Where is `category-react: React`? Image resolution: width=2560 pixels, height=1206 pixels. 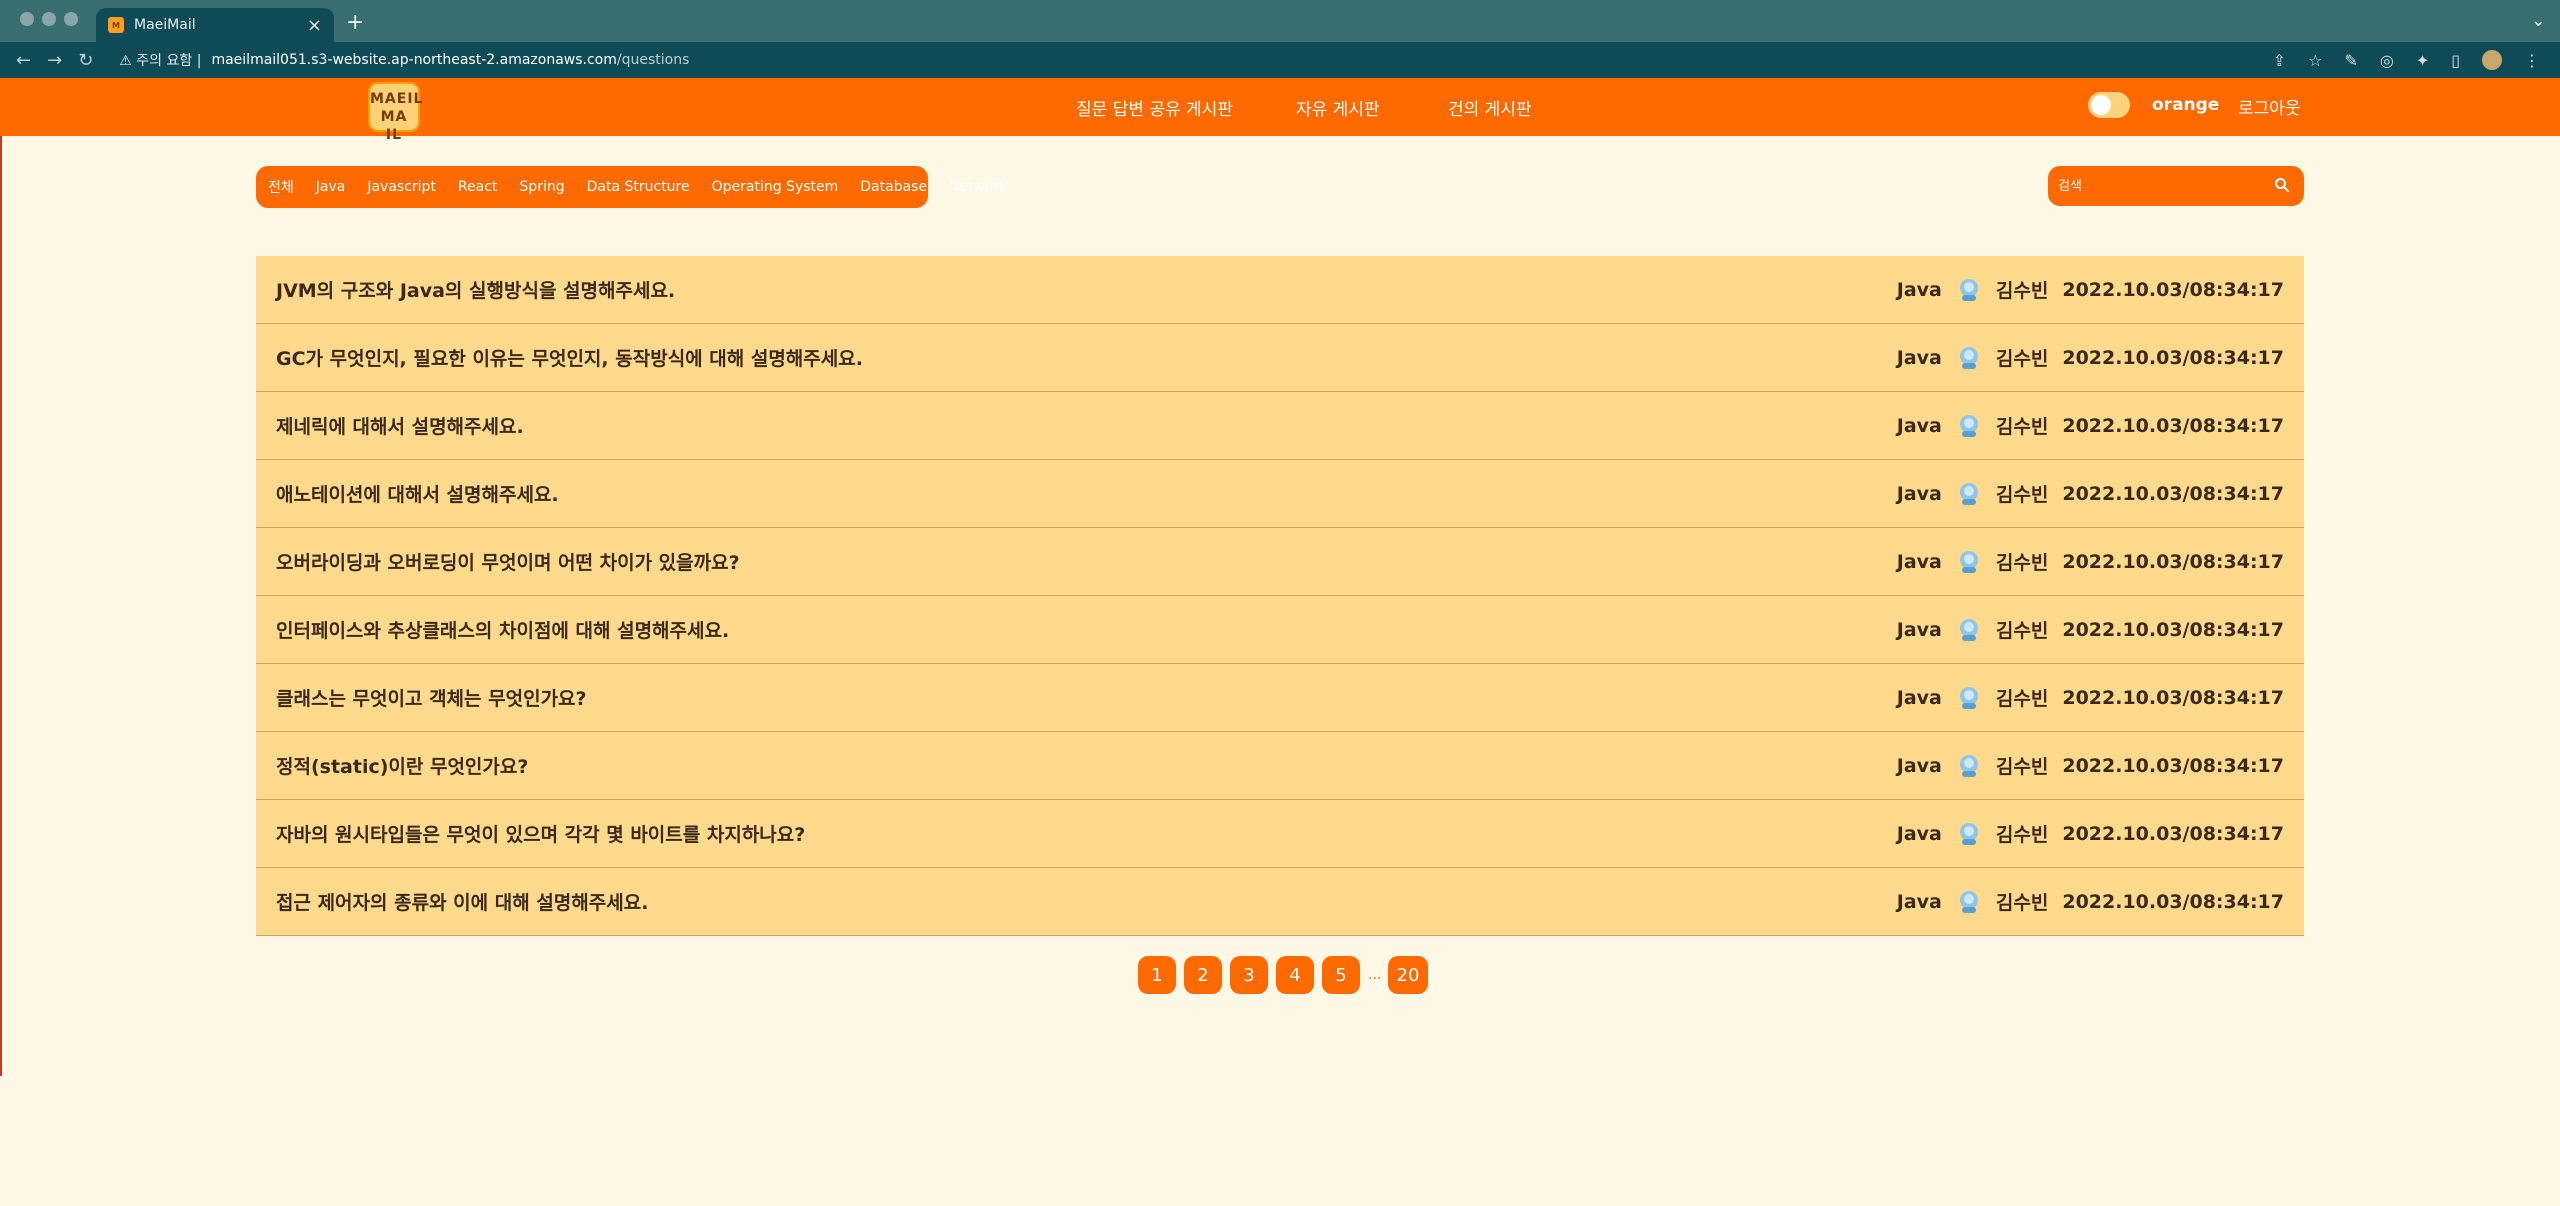 category-react: React is located at coordinates (477, 187).